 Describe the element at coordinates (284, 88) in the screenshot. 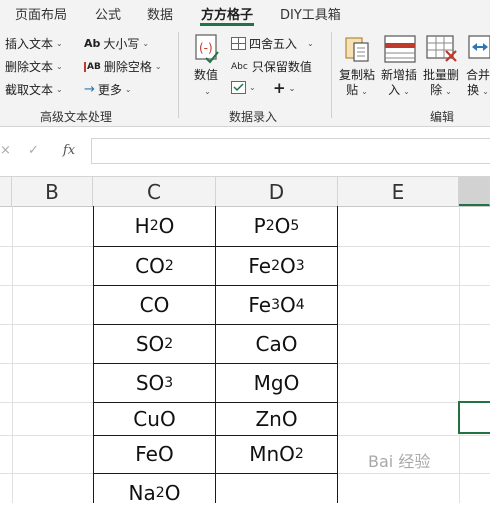

I see `plus-button: + ⌄` at that location.